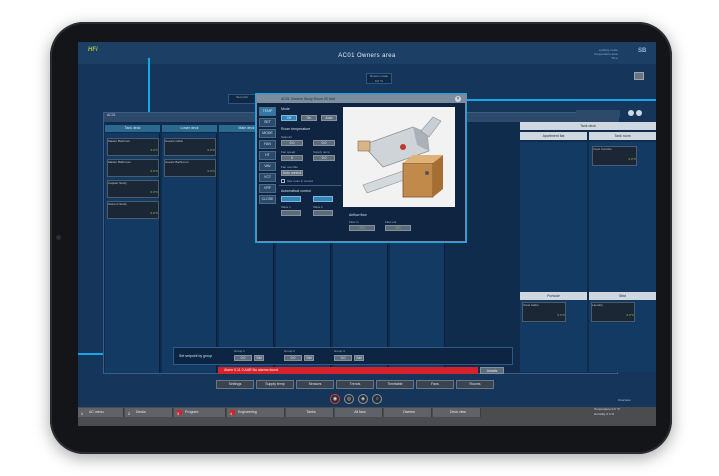  I want to click on room-tile: Guests Bathroom 0.0°C, so click(190, 168).